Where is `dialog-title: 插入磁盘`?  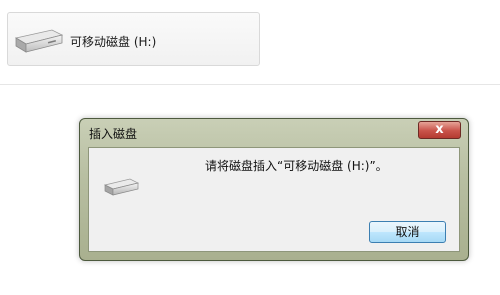 dialog-title: 插入磁盘 is located at coordinates (113, 134).